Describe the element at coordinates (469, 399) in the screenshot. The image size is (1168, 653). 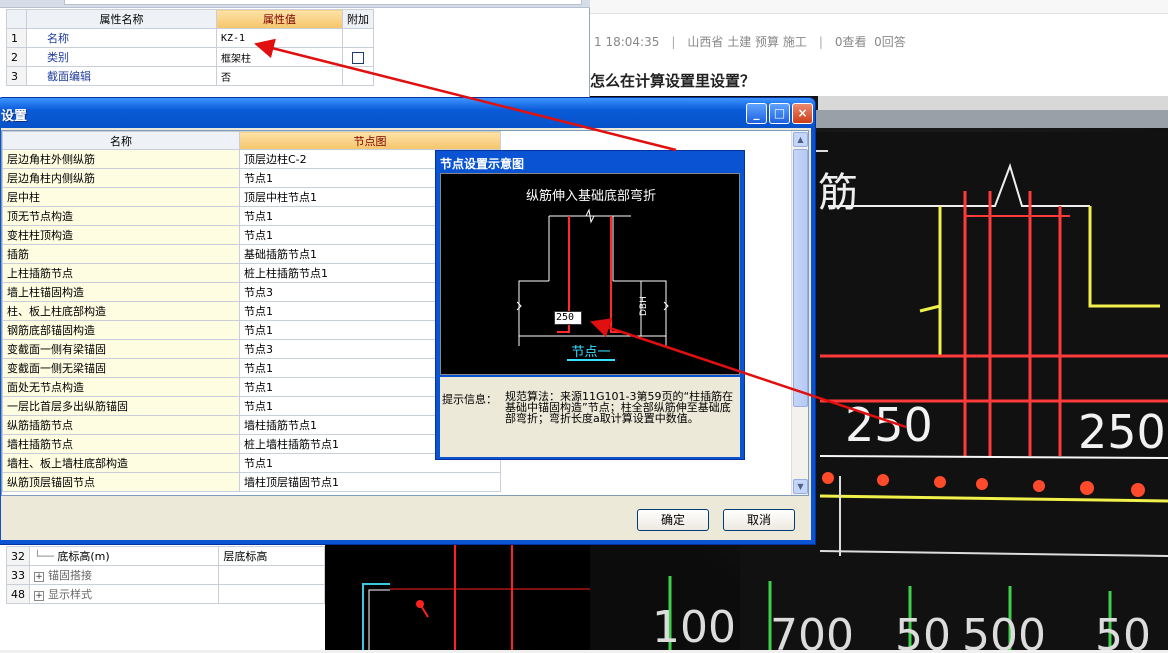
I see `hint-label: 提示信息：` at that location.